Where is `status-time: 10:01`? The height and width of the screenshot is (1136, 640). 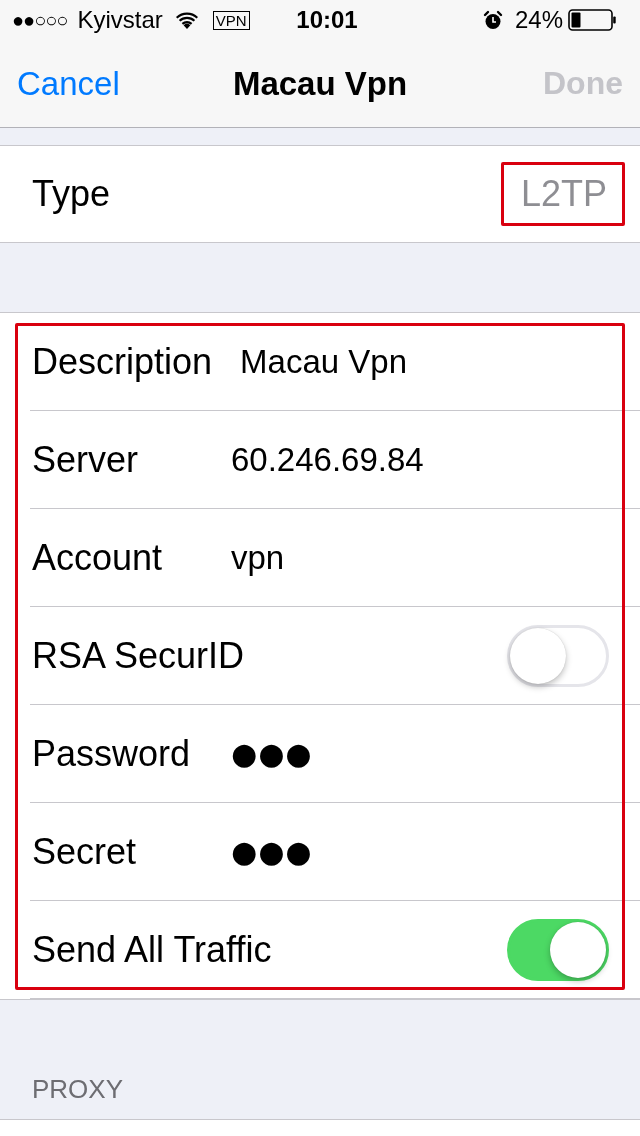
status-time: 10:01 is located at coordinates (327, 20).